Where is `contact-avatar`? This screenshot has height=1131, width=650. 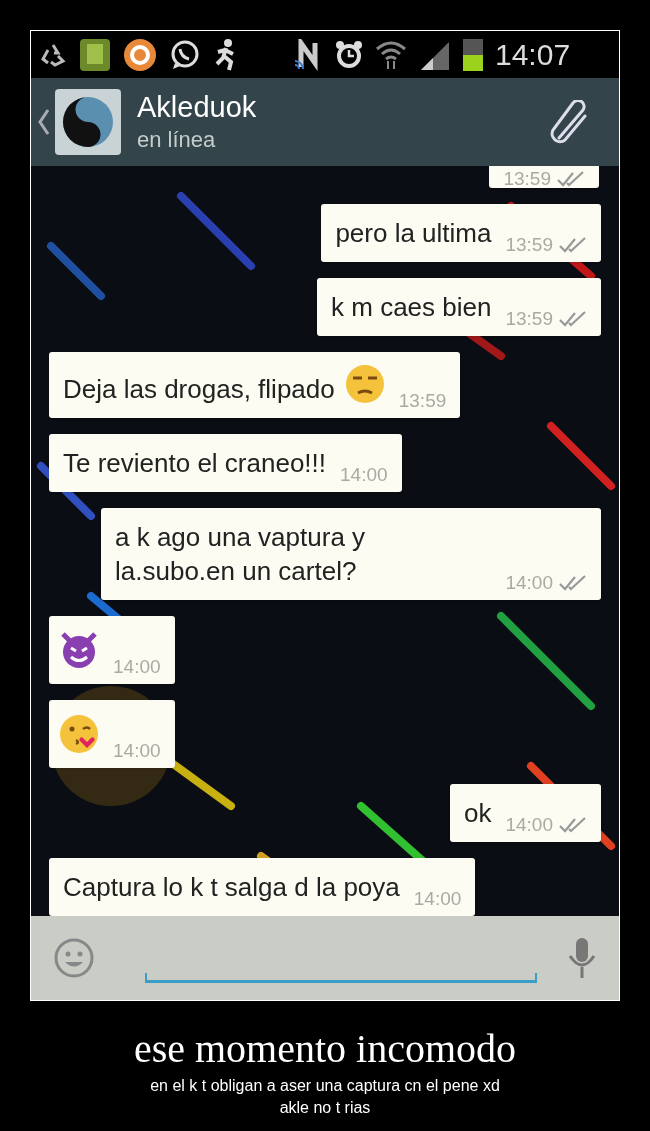
contact-avatar is located at coordinates (88, 122).